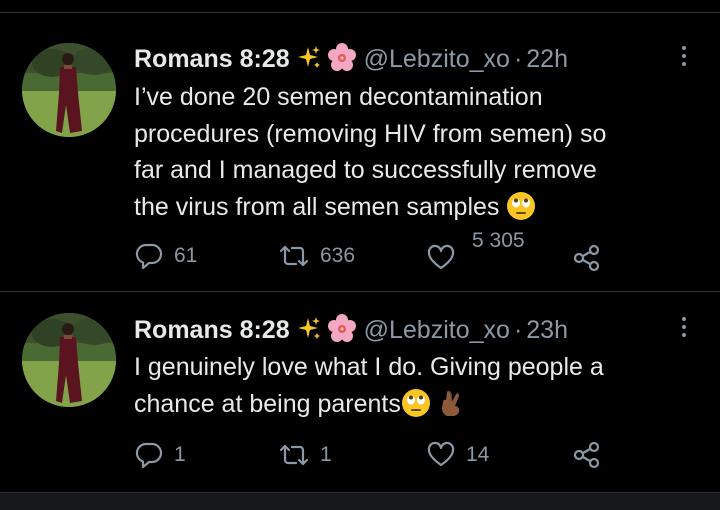  Describe the element at coordinates (165, 256) in the screenshot. I see `reply-button: 61` at that location.